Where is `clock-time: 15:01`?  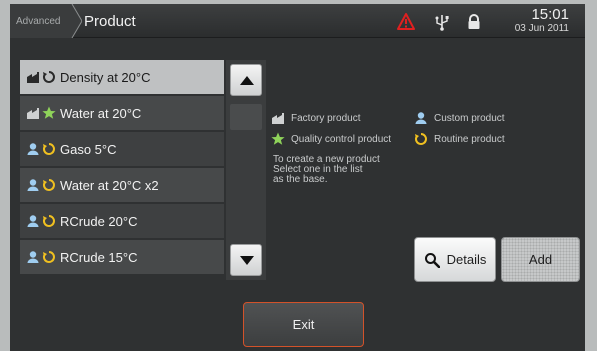 clock-time: 15:01 is located at coordinates (550, 14).